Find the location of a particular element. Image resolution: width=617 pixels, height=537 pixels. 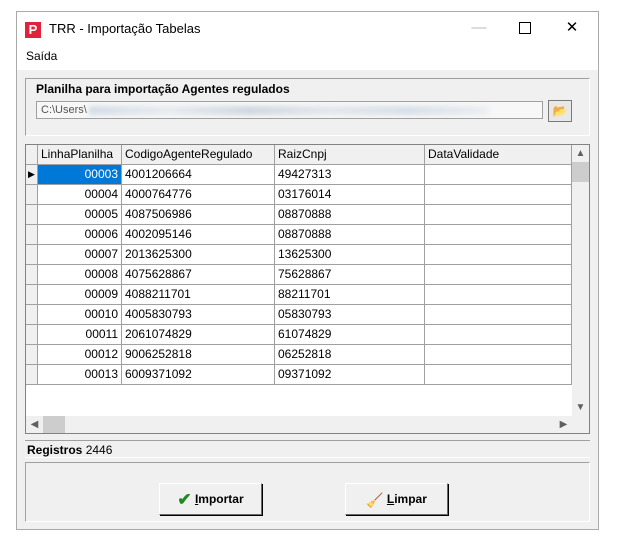

table-row: 00012 9006252818 06252818 is located at coordinates (299, 355).